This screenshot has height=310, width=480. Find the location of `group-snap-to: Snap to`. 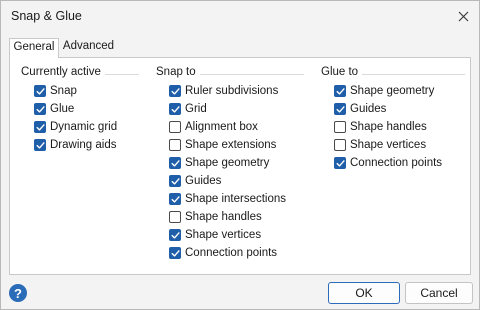

group-snap-to: Snap to is located at coordinates (230, 73).